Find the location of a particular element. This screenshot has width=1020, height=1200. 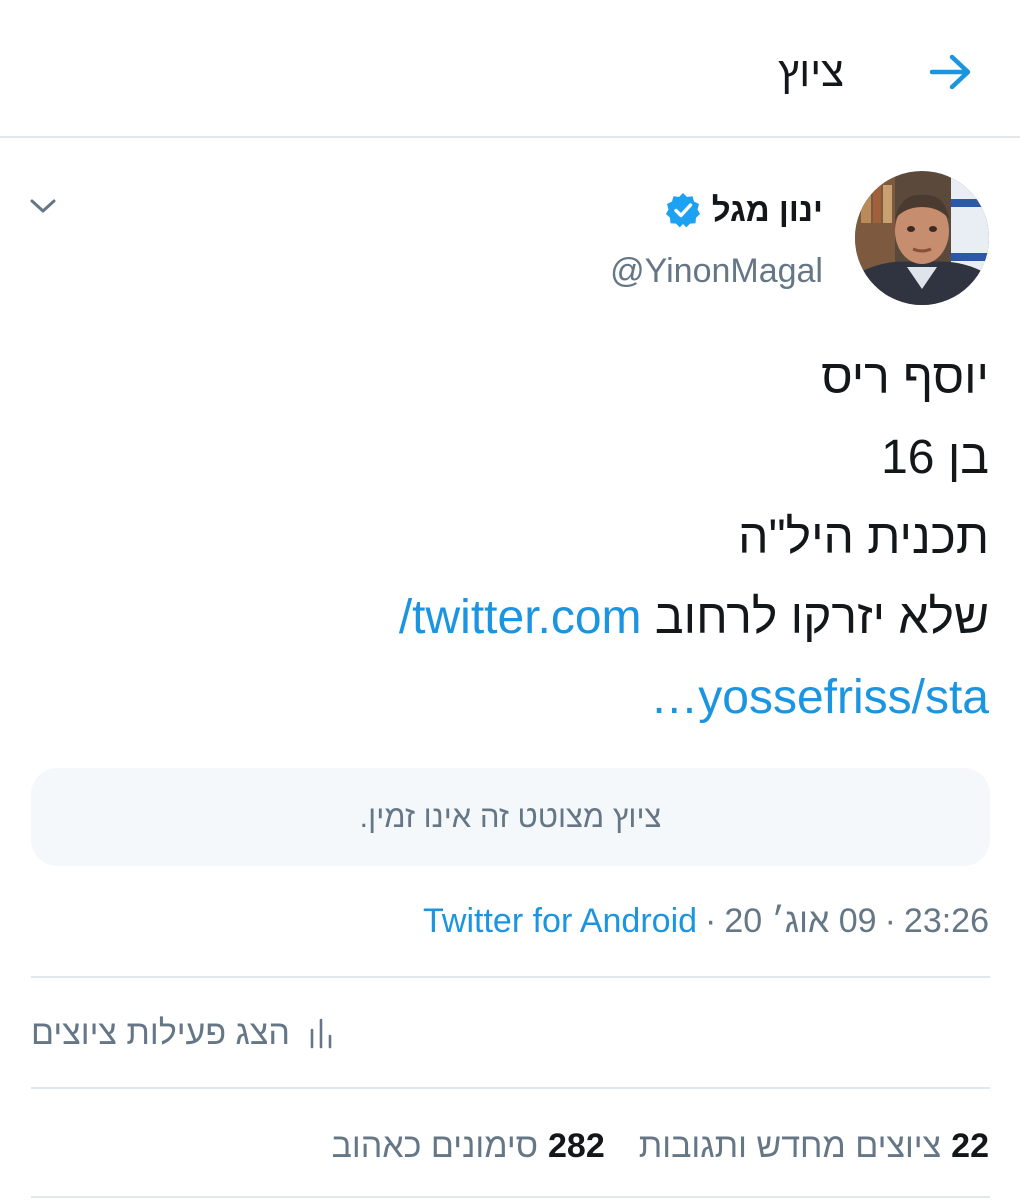

author-avatar is located at coordinates (922, 238).